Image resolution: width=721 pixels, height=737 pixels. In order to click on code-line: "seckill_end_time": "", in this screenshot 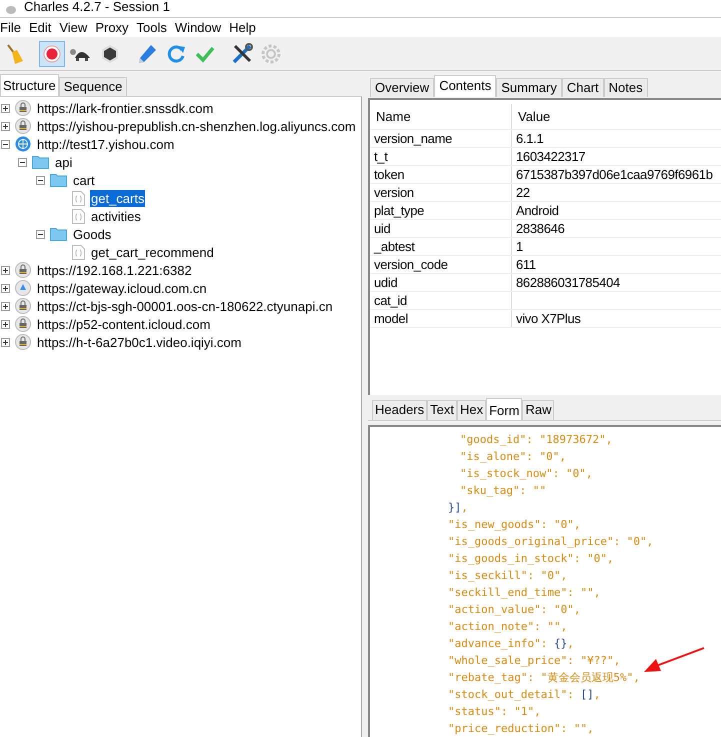, I will do `click(523, 593)`.